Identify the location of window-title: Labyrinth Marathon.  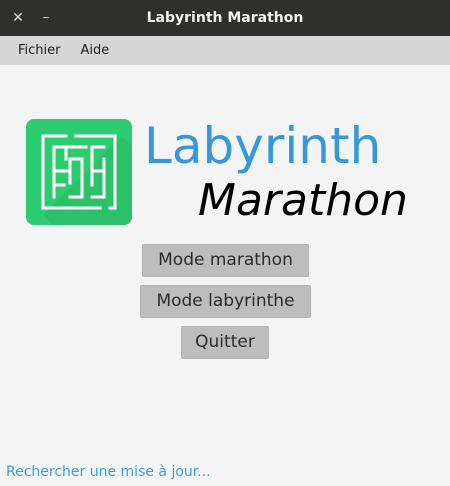
(225, 18).